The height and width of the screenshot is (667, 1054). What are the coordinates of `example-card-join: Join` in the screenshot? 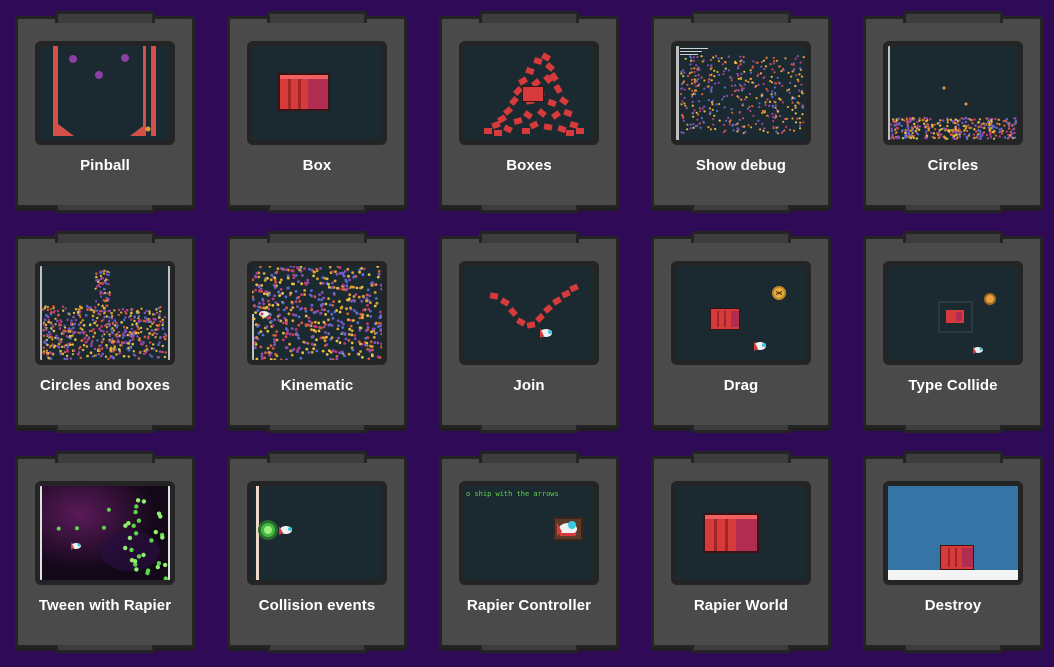 It's located at (529, 332).